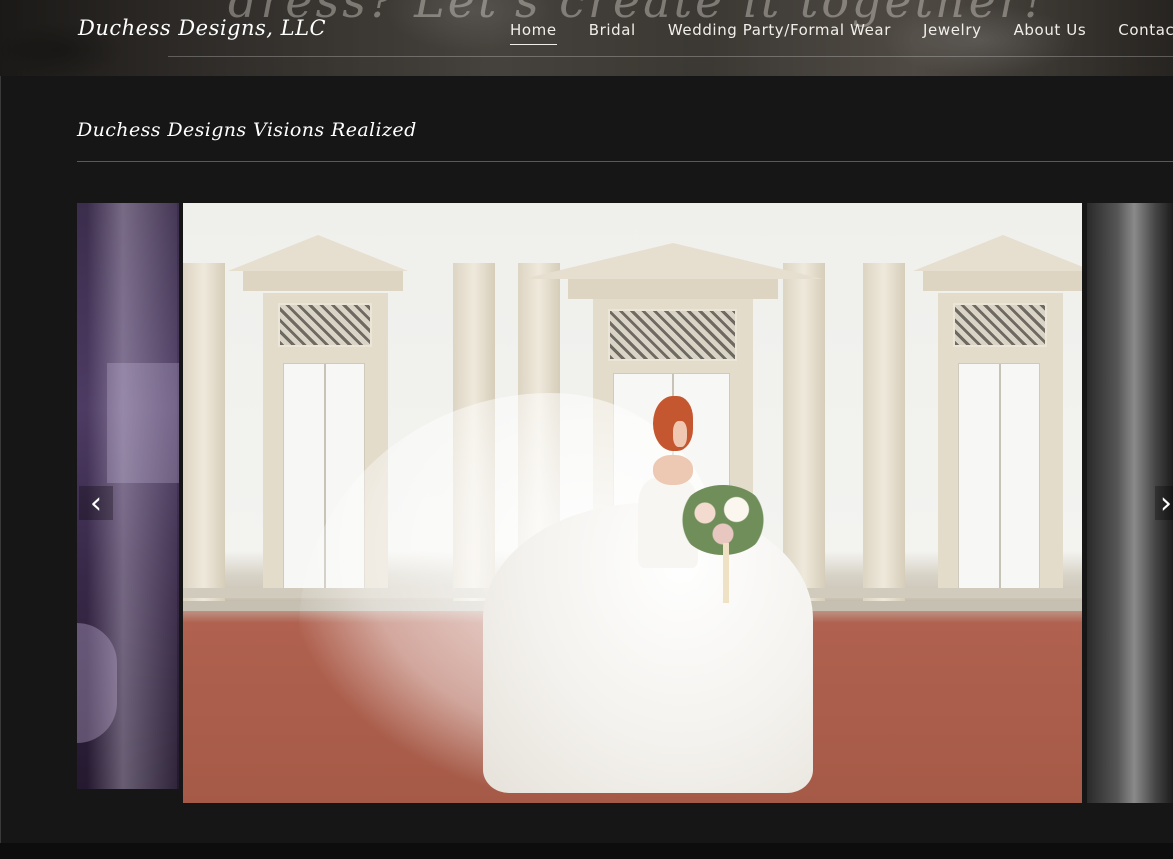 This screenshot has width=1173, height=859. I want to click on nav-item-home: Home, so click(533, 33).